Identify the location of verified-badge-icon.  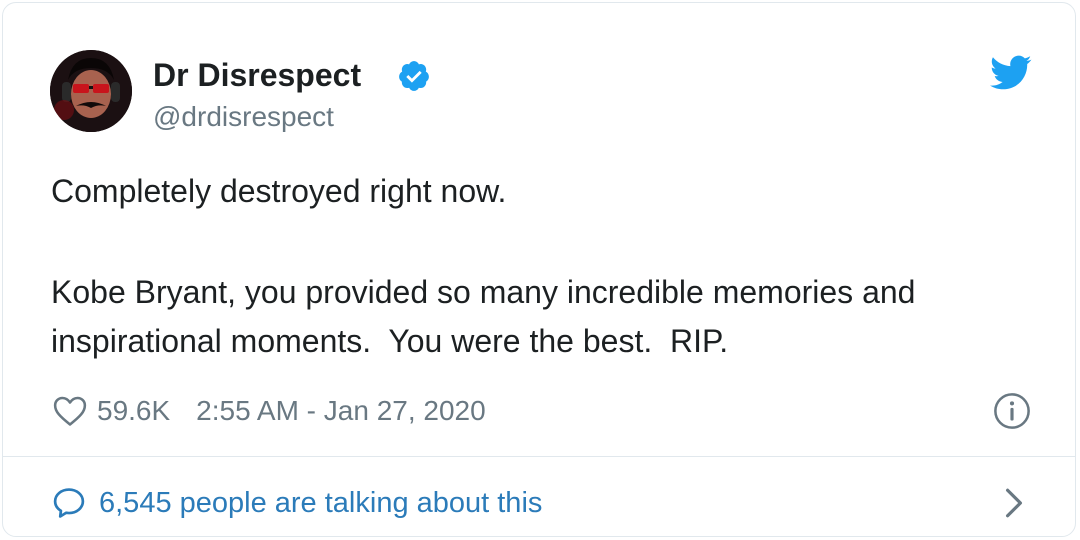
(414, 76).